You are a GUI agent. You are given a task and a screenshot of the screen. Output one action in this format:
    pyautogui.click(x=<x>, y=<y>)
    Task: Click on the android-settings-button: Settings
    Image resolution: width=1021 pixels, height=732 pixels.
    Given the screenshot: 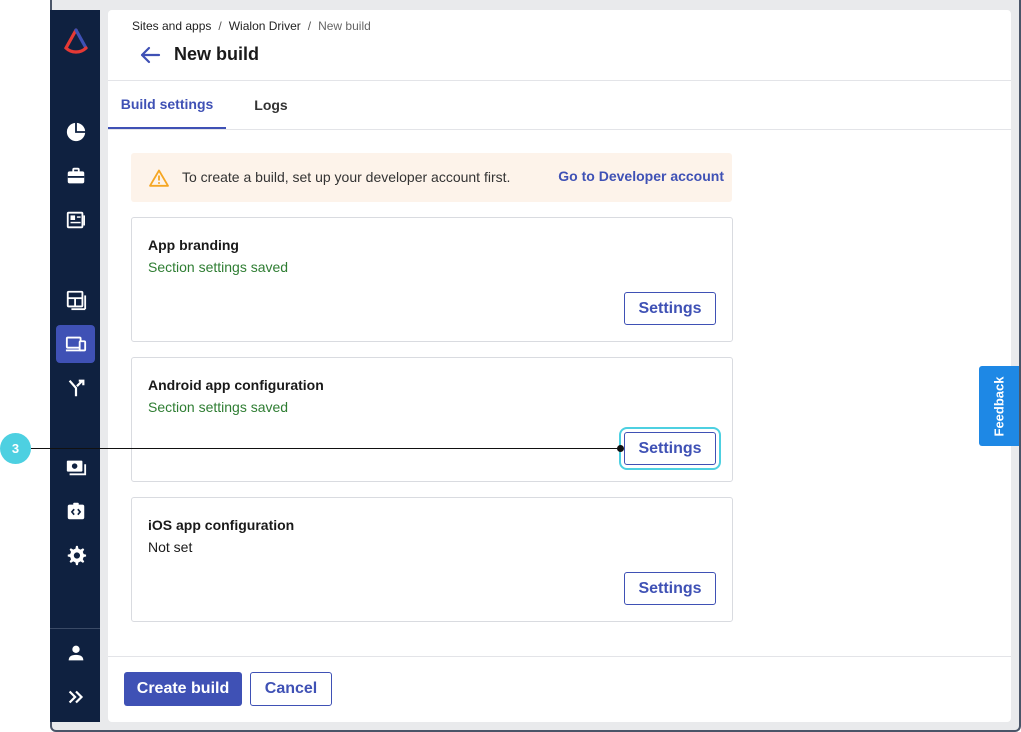 What is the action you would take?
    pyautogui.click(x=670, y=448)
    